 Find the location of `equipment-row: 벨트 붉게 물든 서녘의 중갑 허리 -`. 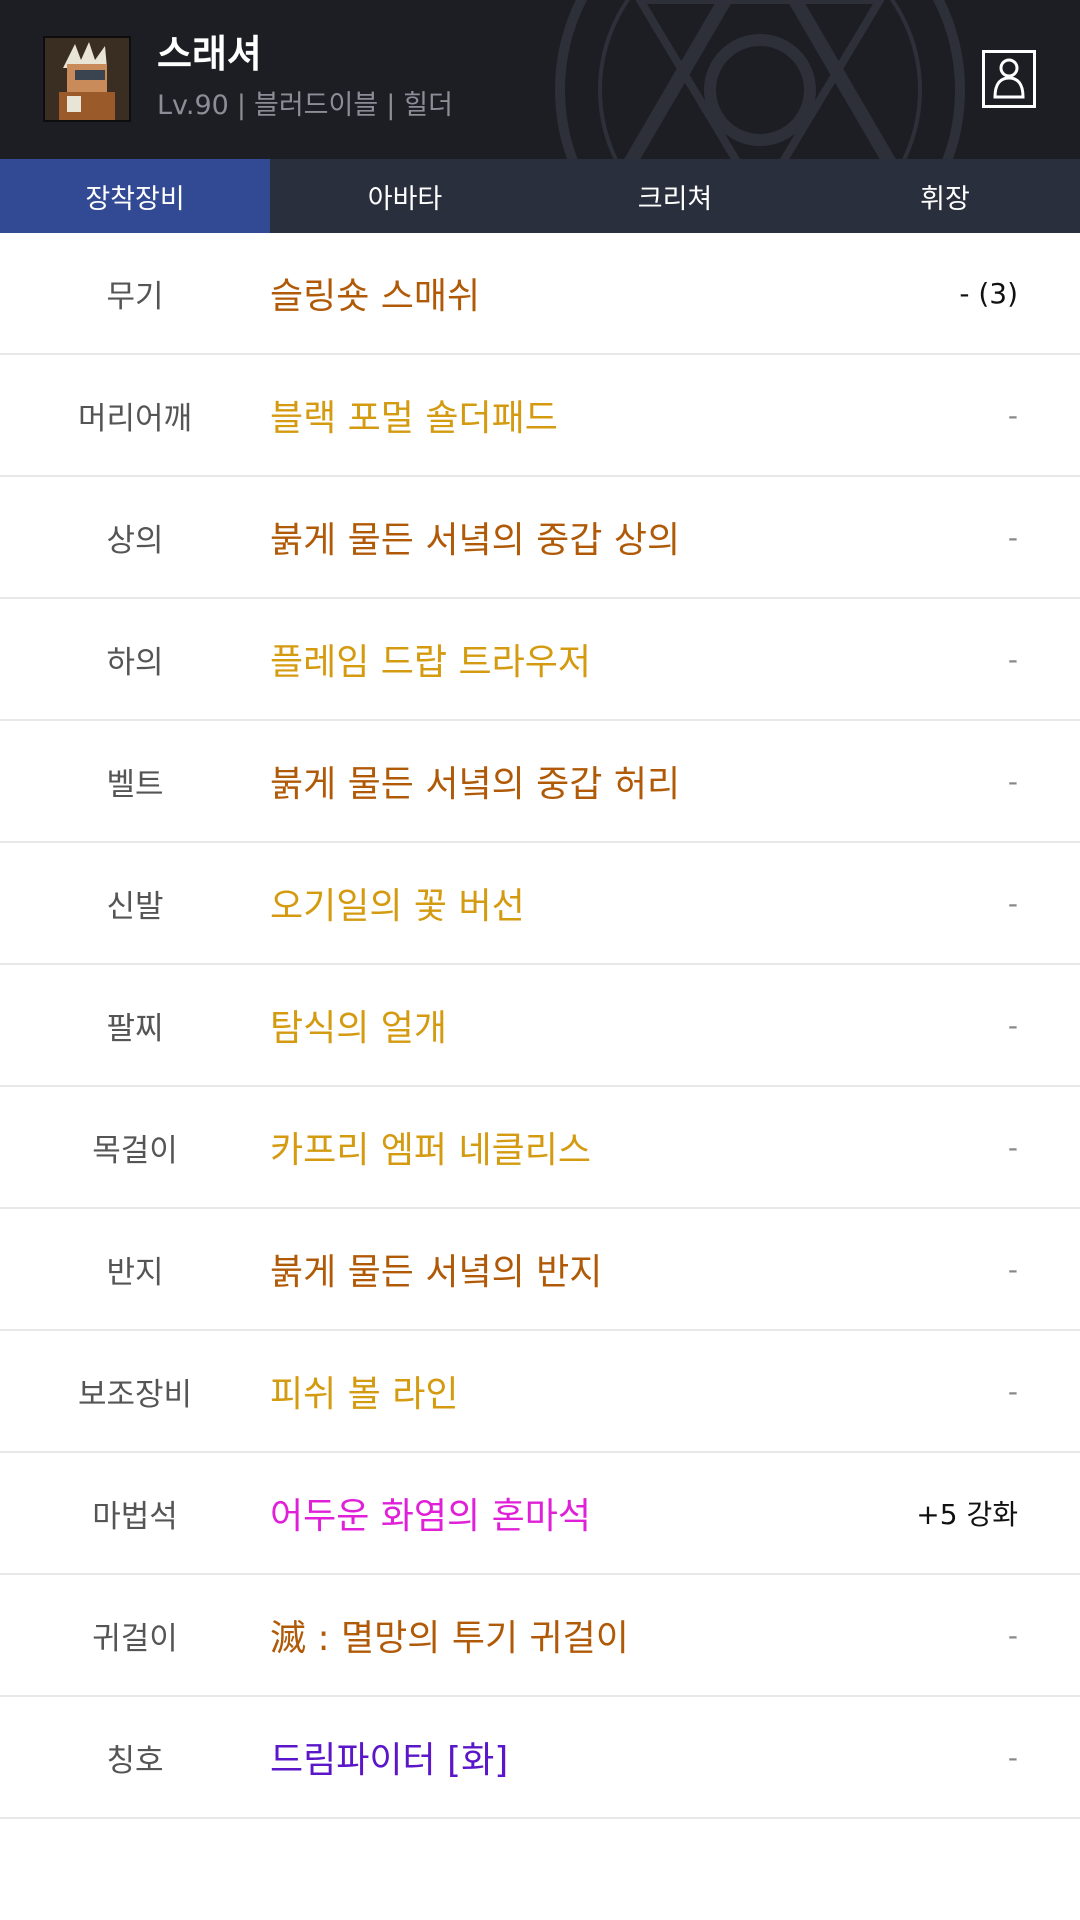

equipment-row: 벨트 붉게 물든 서녘의 중갑 허리 - is located at coordinates (540, 782).